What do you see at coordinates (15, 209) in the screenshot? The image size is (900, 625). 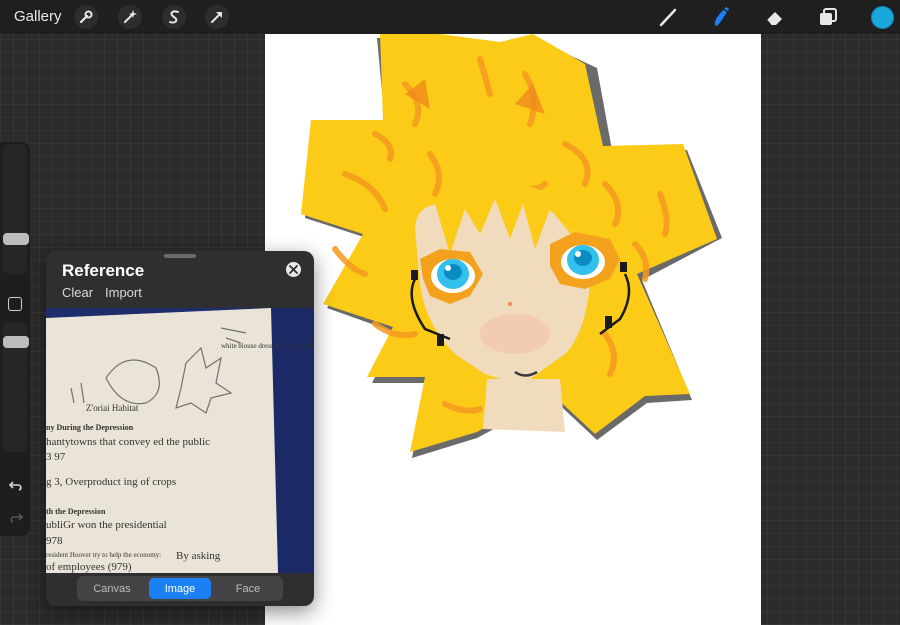 I see `brush-size-slider` at bounding box center [15, 209].